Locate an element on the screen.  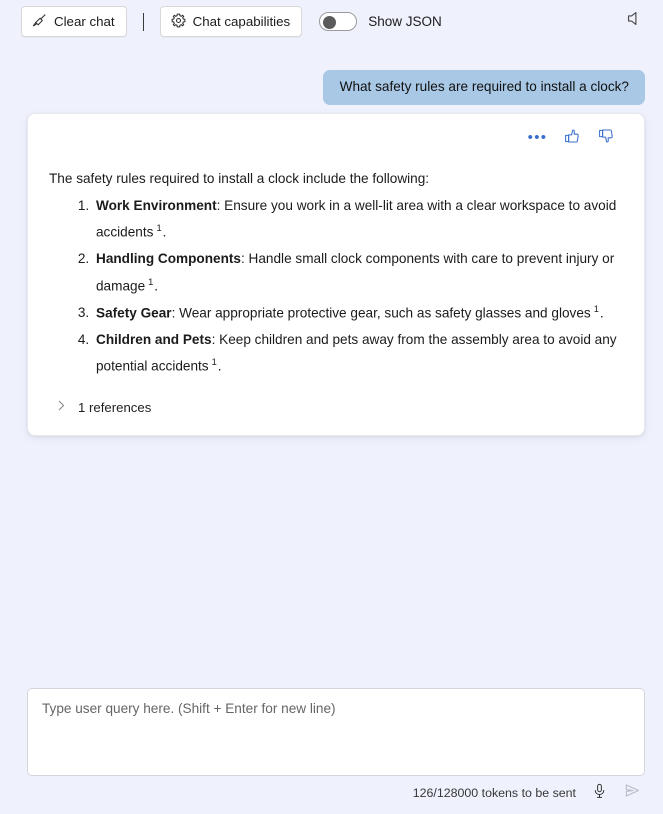
thumbs-down-icon is located at coordinates (606, 138).